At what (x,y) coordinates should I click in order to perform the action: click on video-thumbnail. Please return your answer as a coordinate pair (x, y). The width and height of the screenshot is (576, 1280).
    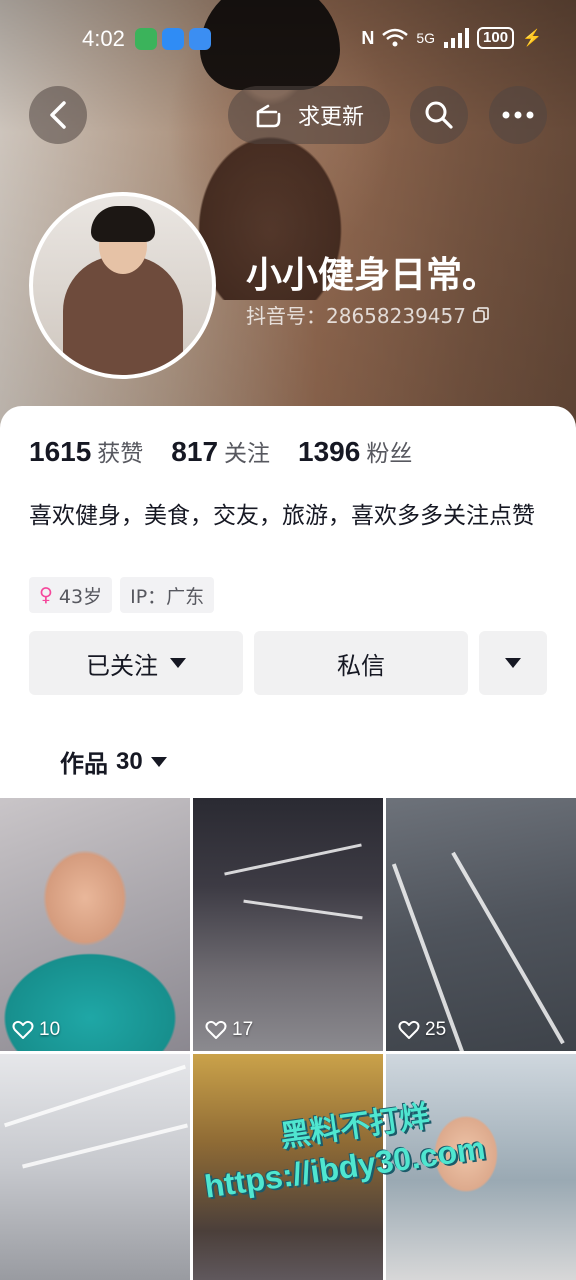
    Looking at the image, I should click on (95, 1167).